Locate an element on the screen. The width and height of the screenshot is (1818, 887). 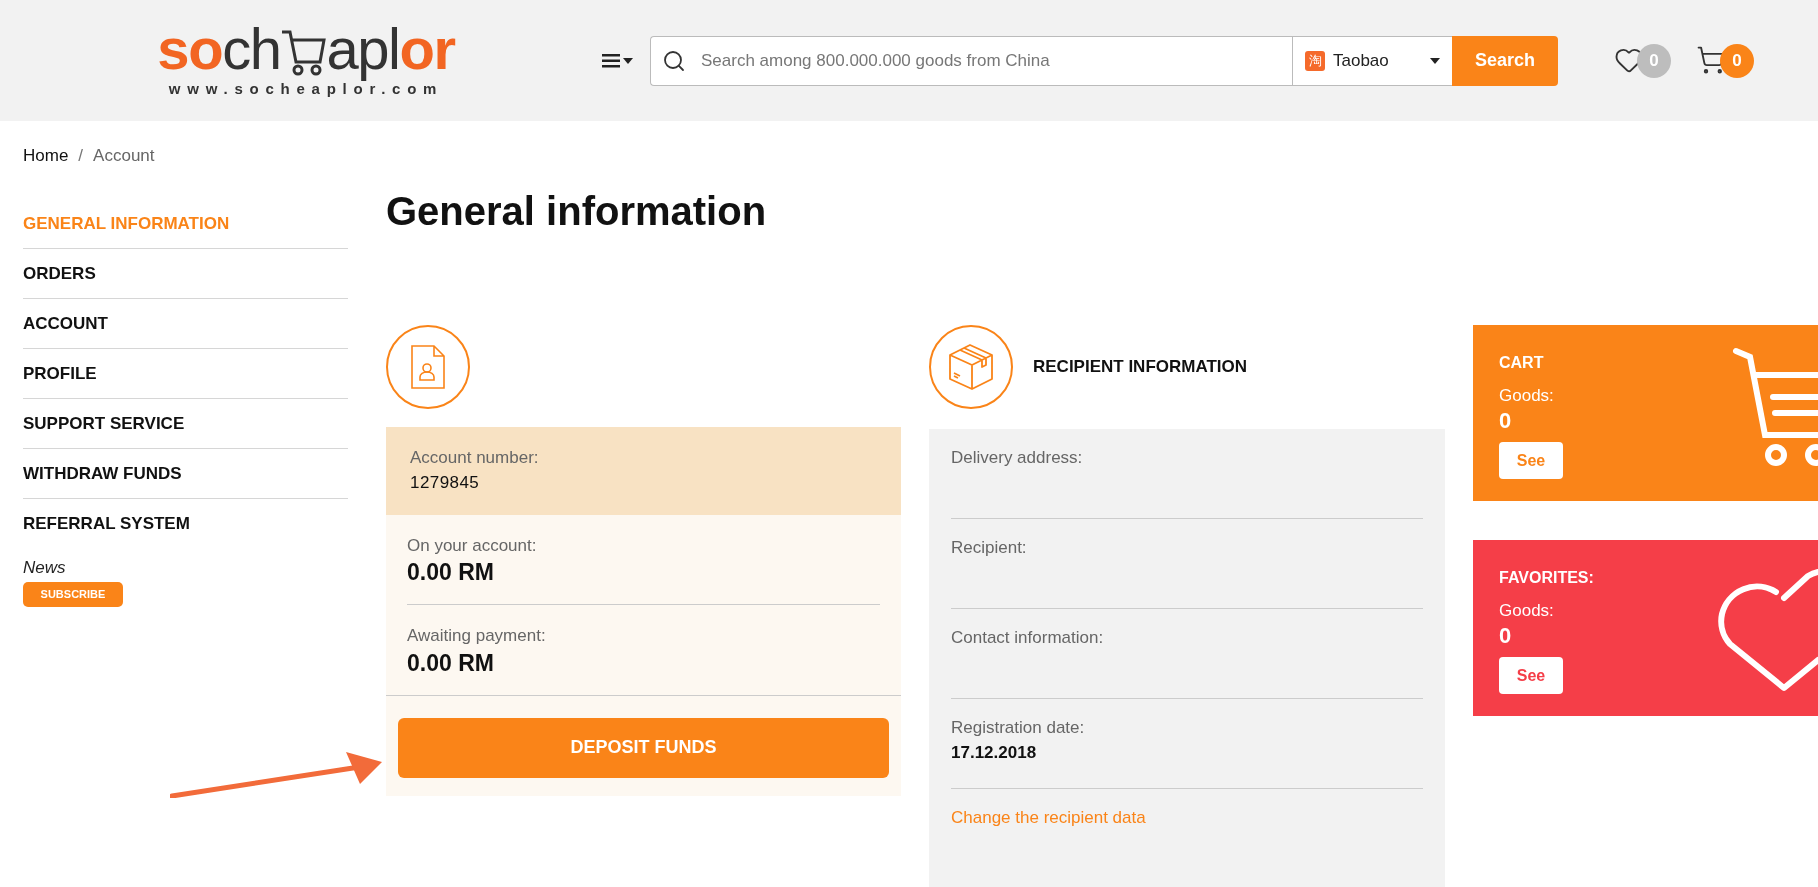
see-button: See is located at coordinates (1531, 675).